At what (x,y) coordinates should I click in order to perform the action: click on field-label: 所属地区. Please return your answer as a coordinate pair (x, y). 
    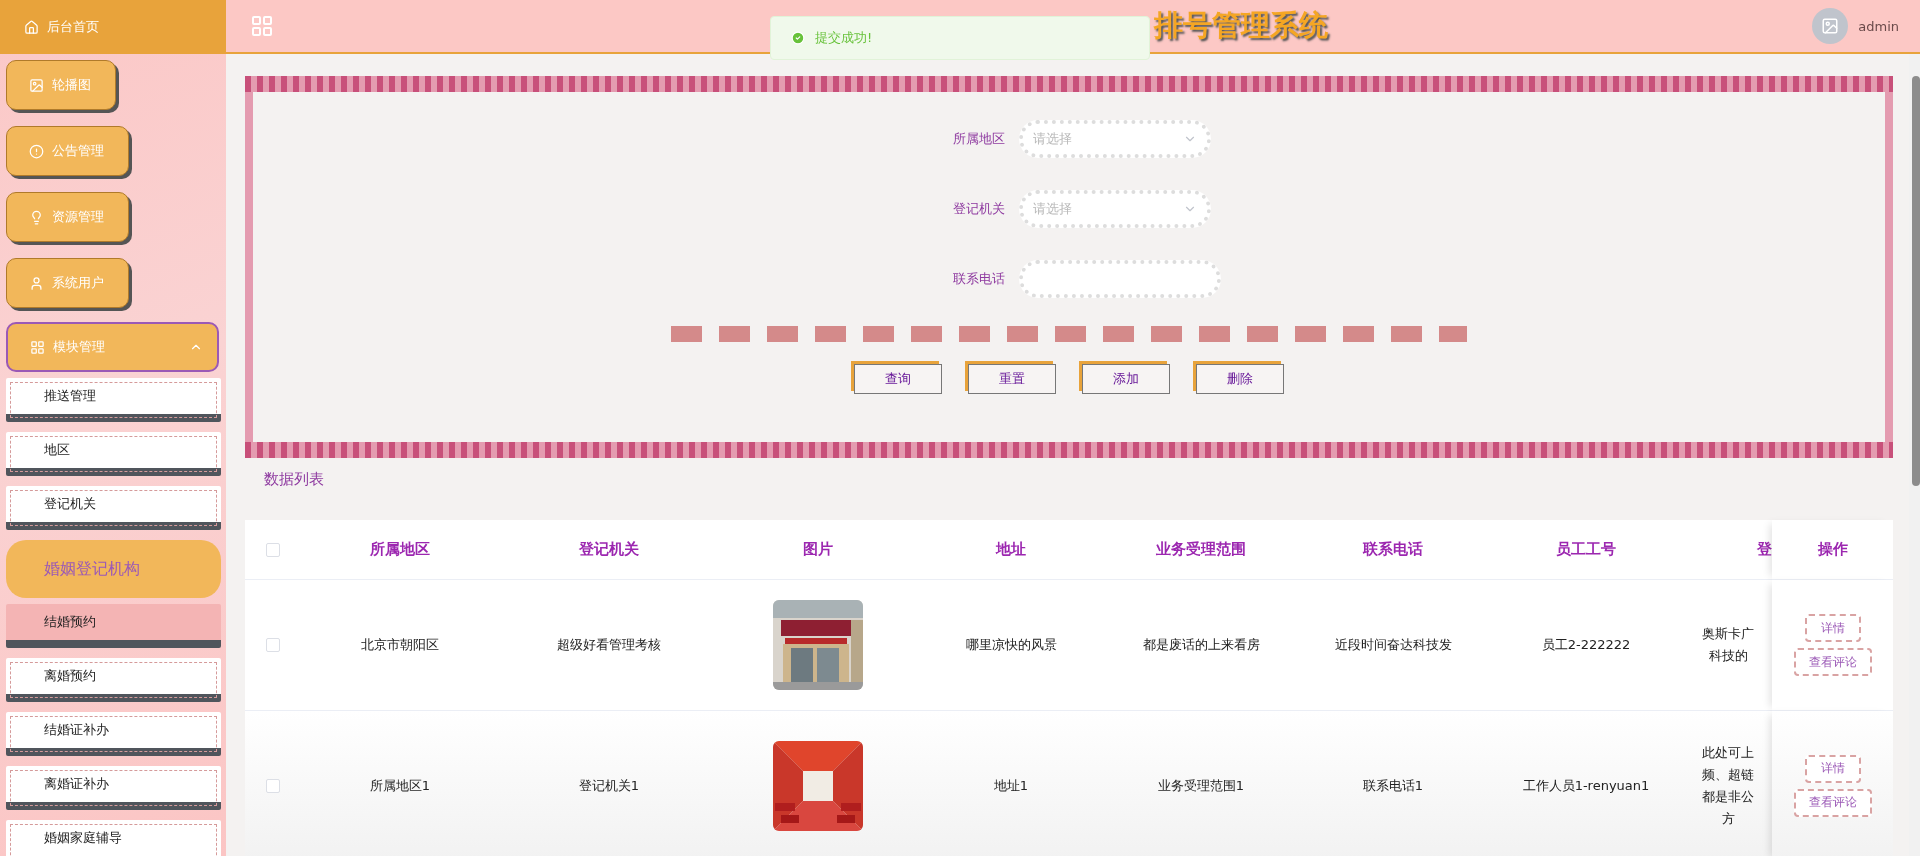
    Looking at the image, I should click on (978, 139).